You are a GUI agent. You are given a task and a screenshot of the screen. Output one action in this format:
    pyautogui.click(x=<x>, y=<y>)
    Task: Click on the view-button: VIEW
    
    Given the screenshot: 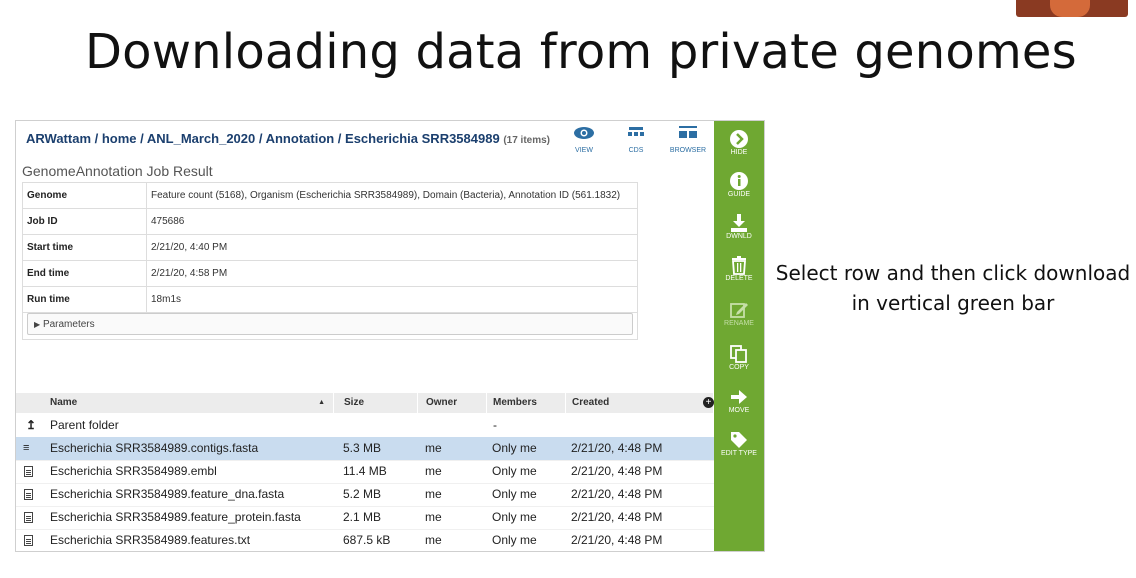 What is the action you would take?
    pyautogui.click(x=584, y=139)
    